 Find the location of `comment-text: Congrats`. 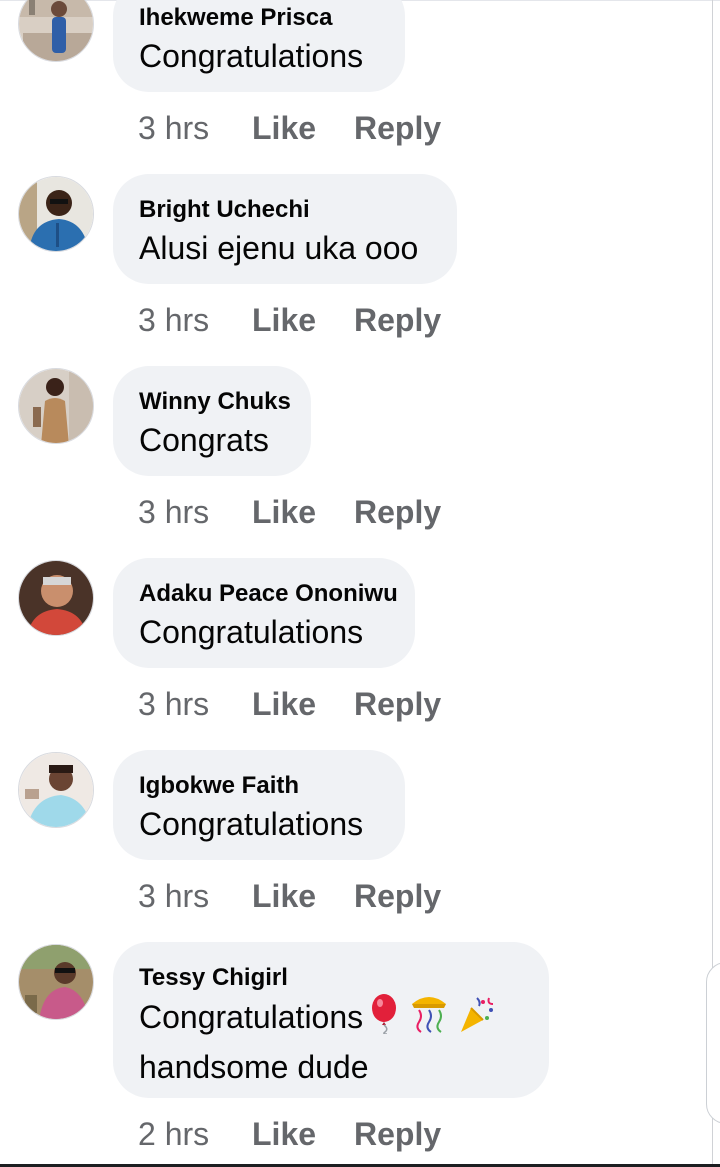

comment-text: Congrats is located at coordinates (204, 440).